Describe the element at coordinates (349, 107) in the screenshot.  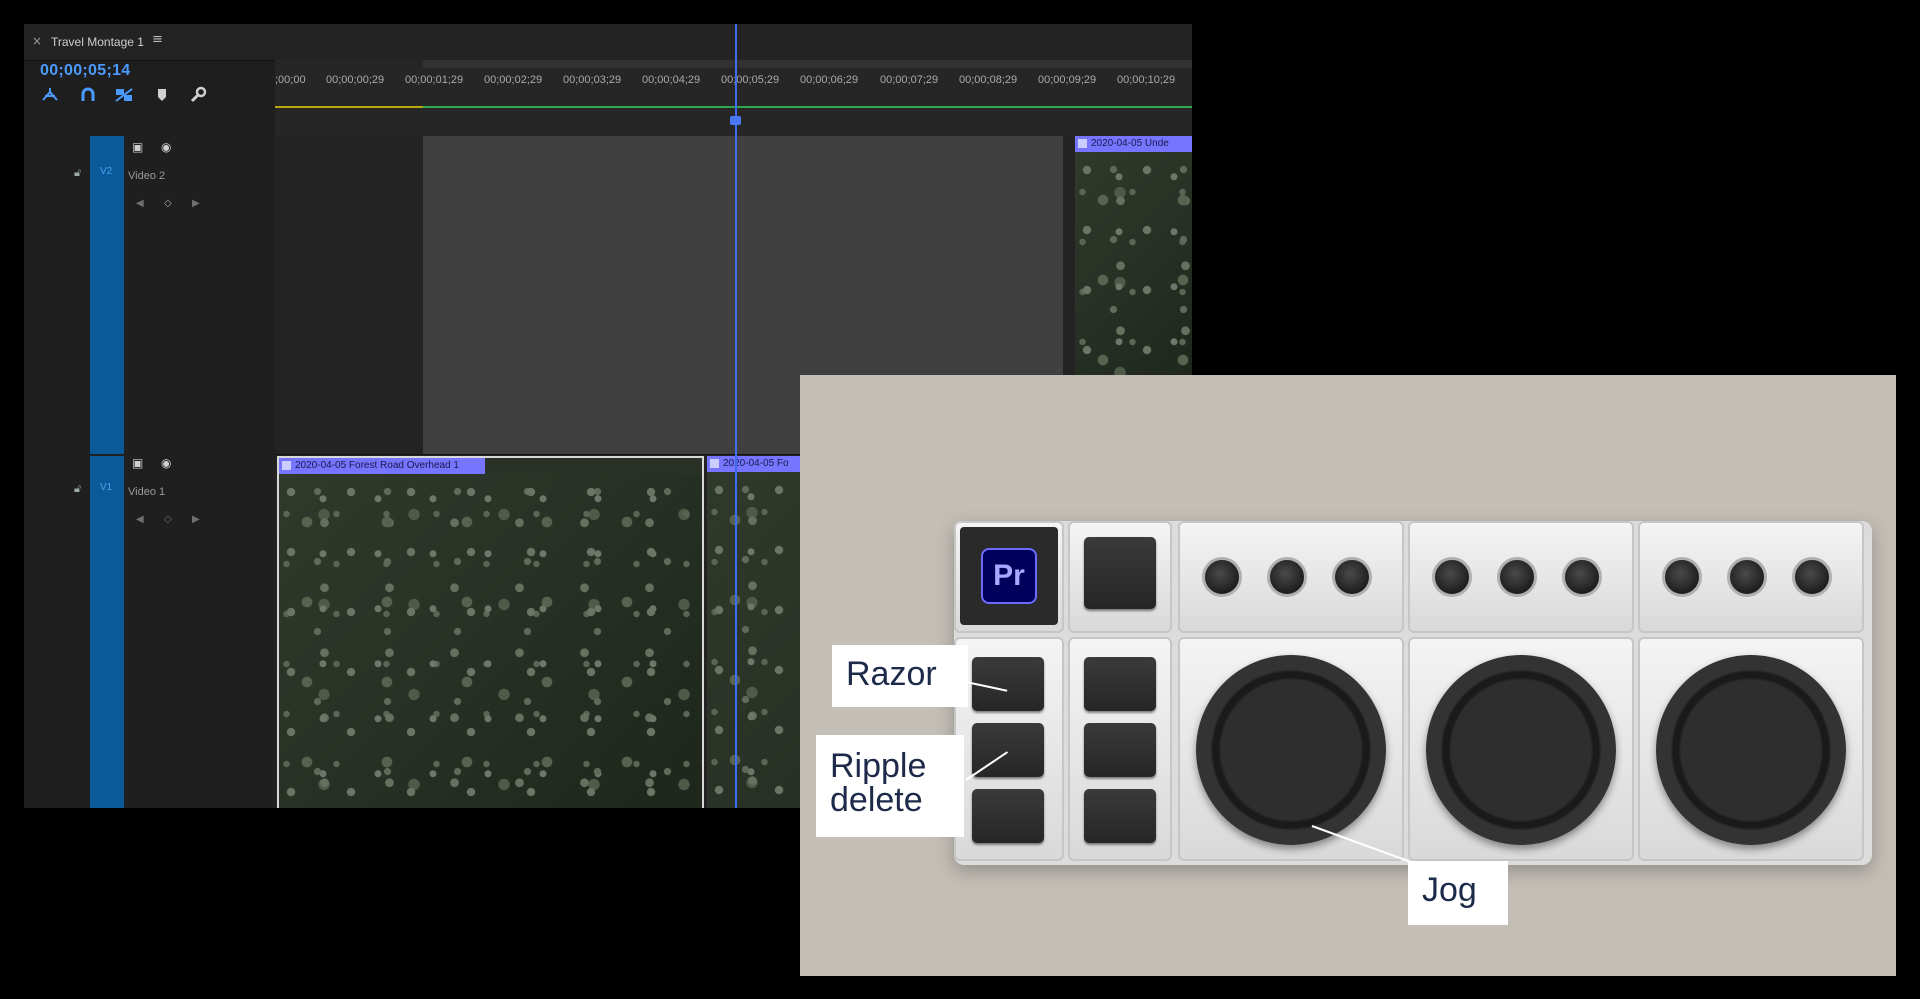
I see `render-bar-unrendered` at that location.